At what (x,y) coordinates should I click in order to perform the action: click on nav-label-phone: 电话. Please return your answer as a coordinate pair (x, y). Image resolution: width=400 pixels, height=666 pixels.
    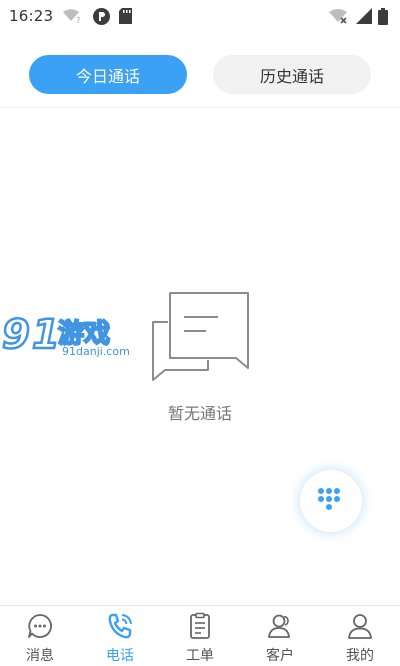
    Looking at the image, I should click on (120, 656).